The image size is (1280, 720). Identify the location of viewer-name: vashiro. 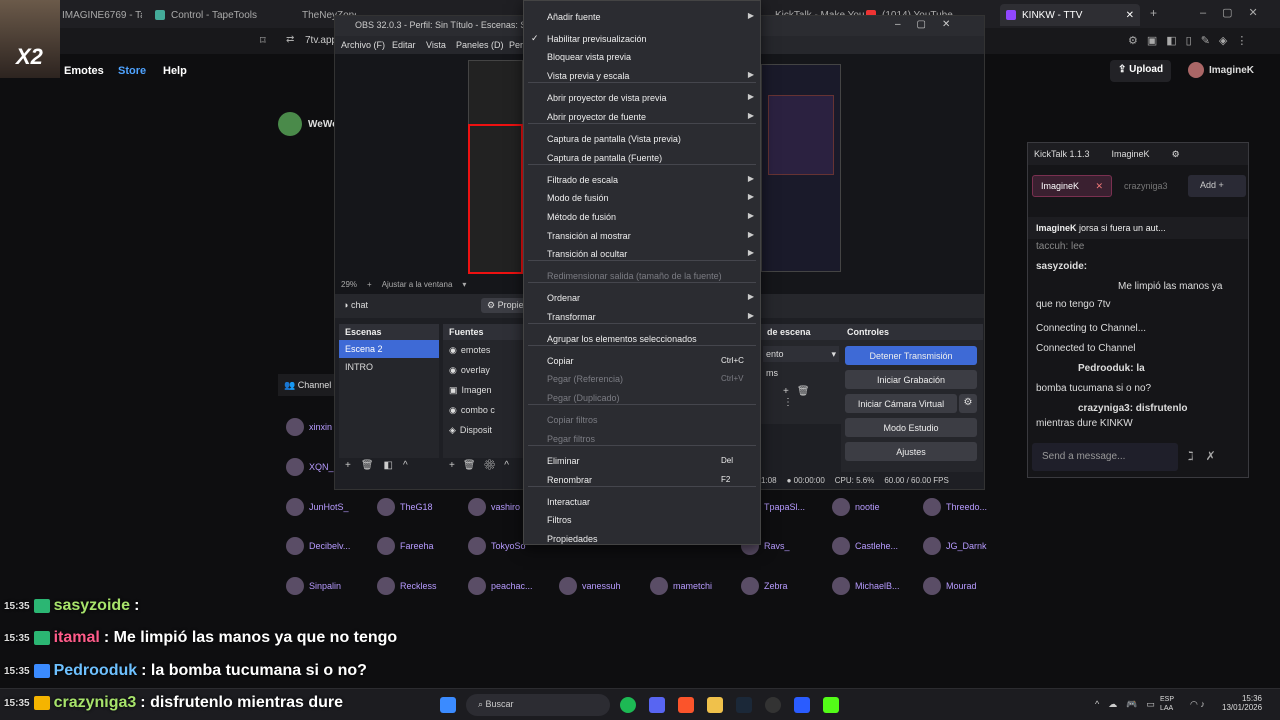
(506, 507).